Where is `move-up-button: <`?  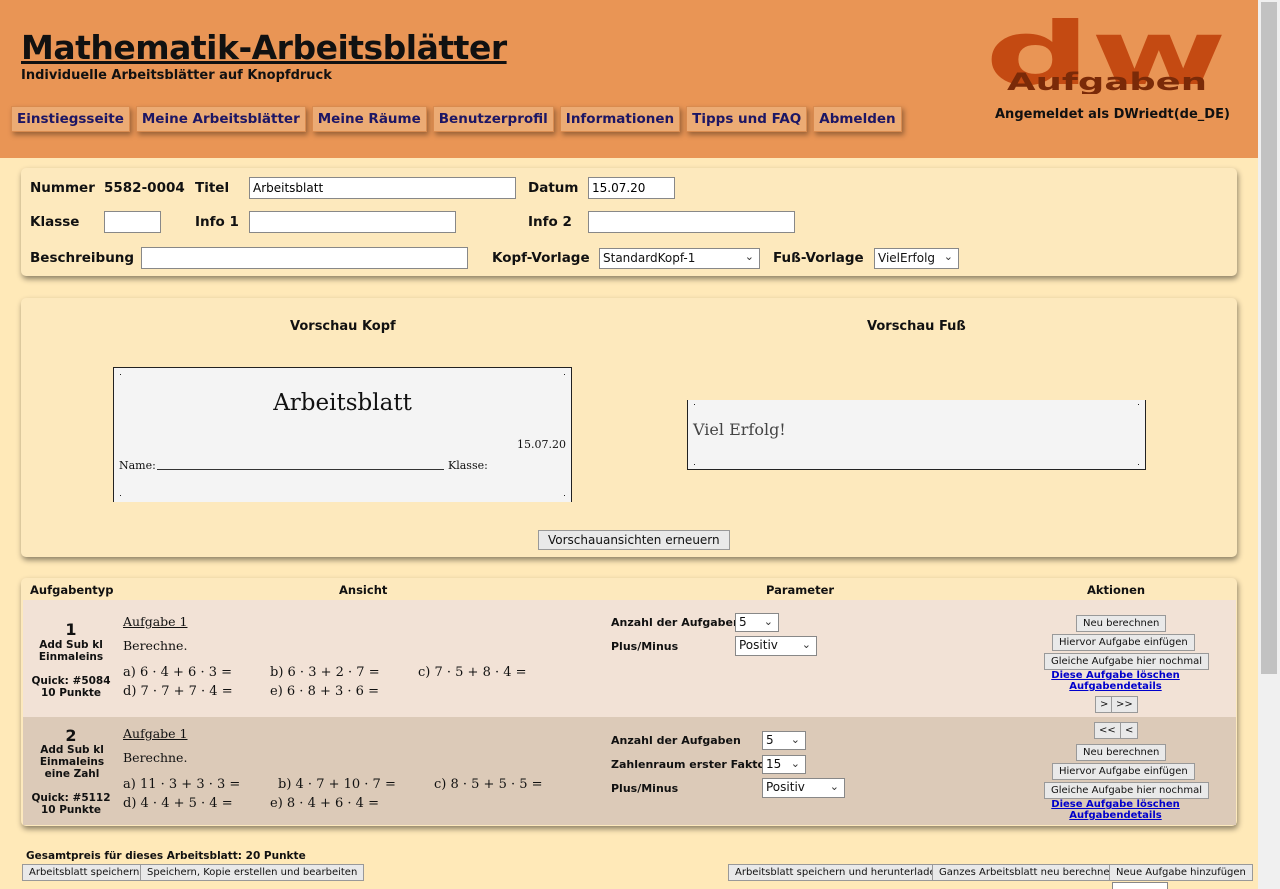 move-up-button: < is located at coordinates (1129, 730).